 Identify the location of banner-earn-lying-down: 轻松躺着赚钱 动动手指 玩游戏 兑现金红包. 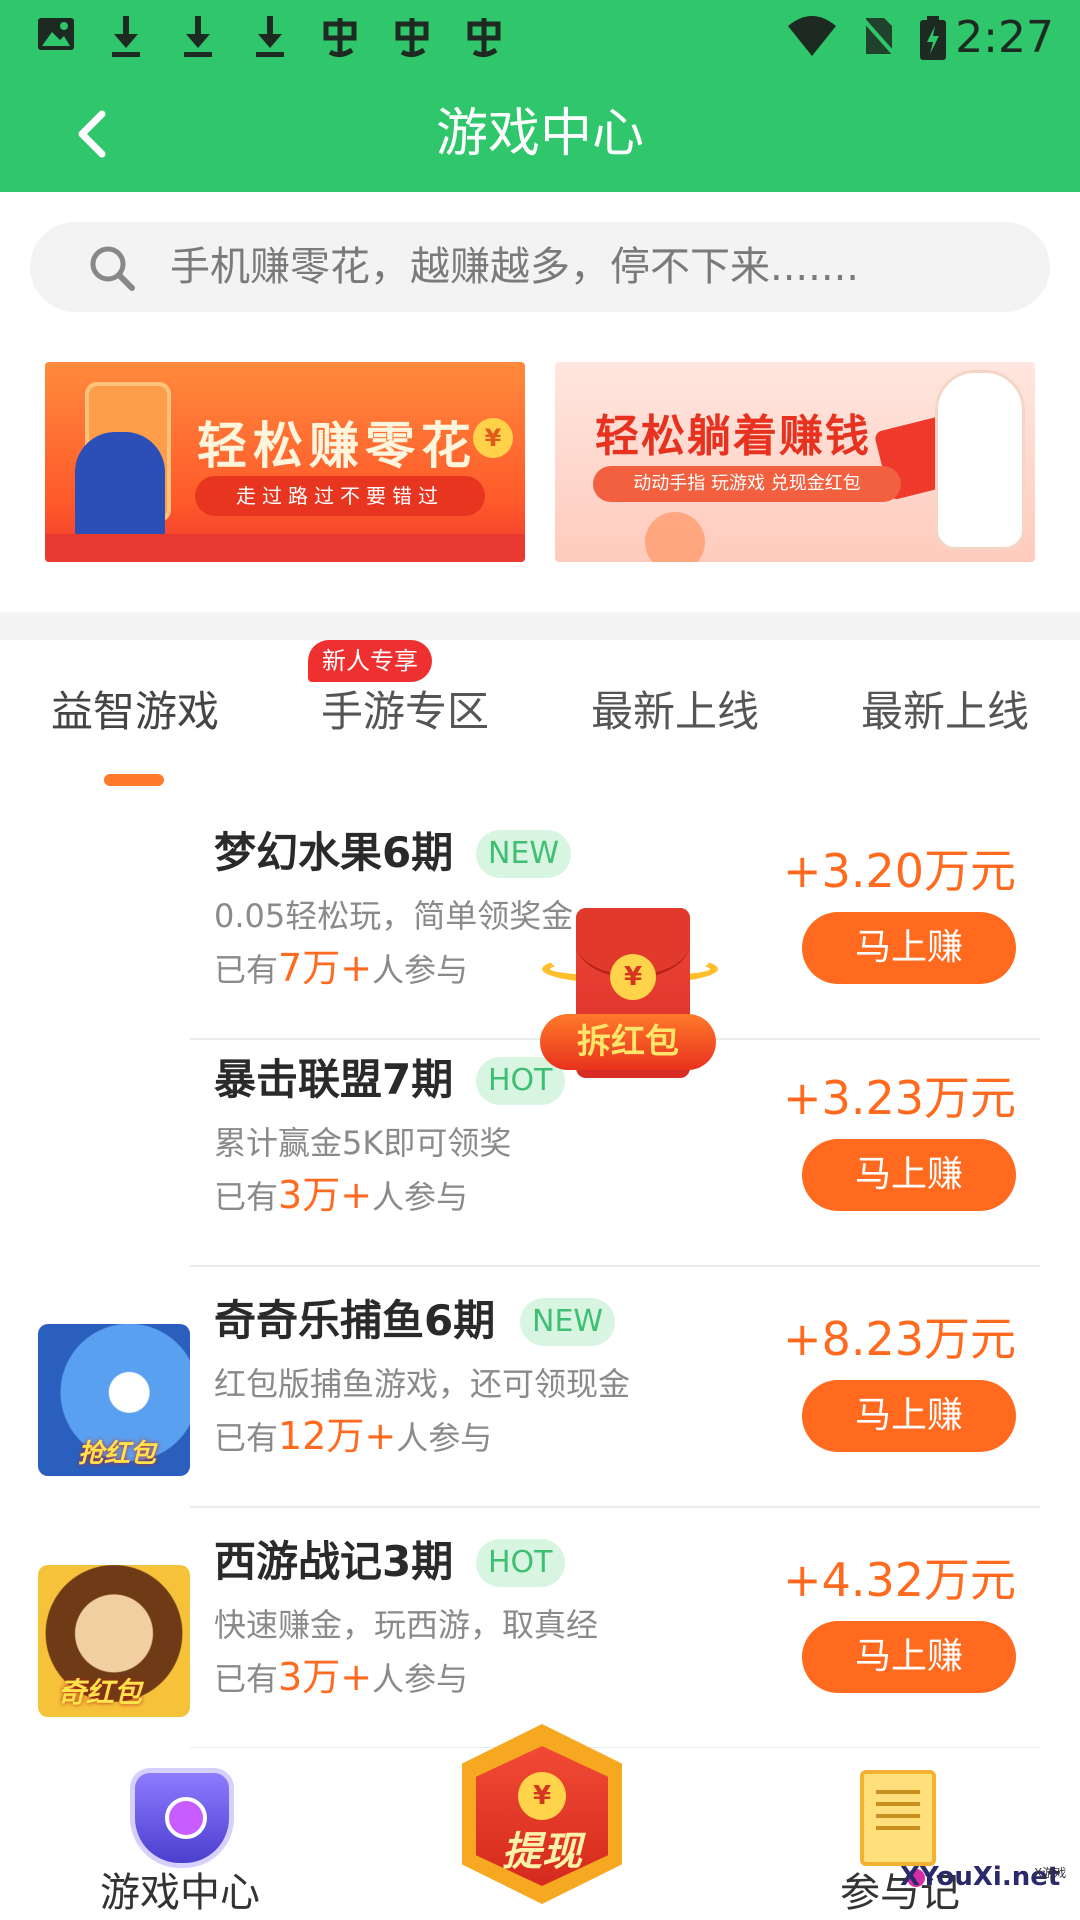
(795, 462).